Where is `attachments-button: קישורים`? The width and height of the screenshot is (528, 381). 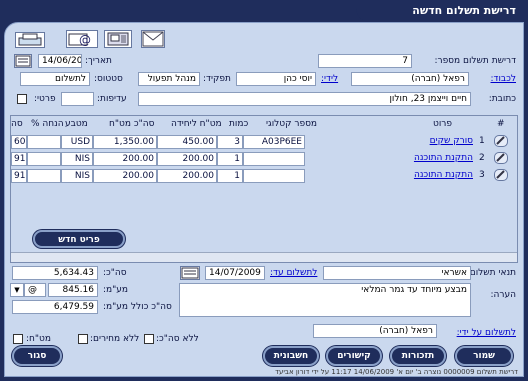 attachments-button: קישורים is located at coordinates (354, 356).